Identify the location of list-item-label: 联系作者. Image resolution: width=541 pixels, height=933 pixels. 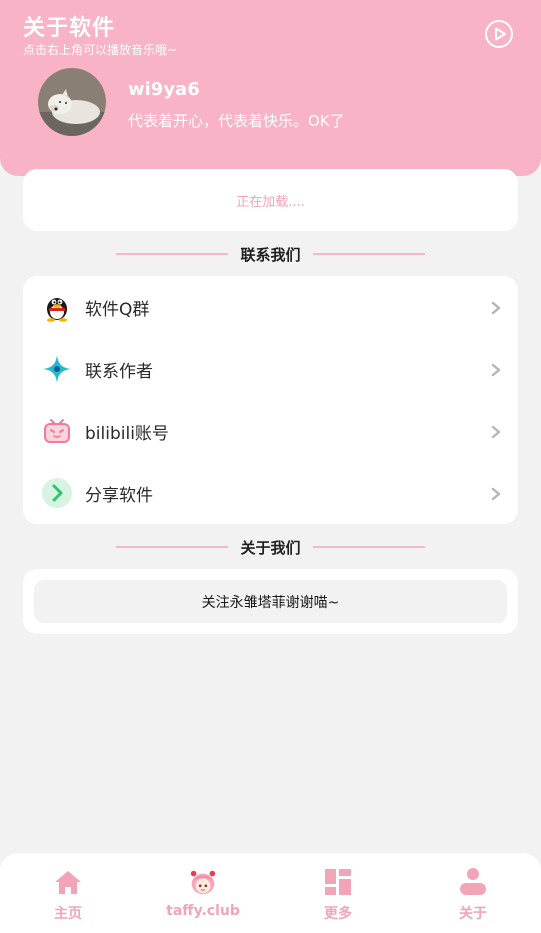
(119, 371).